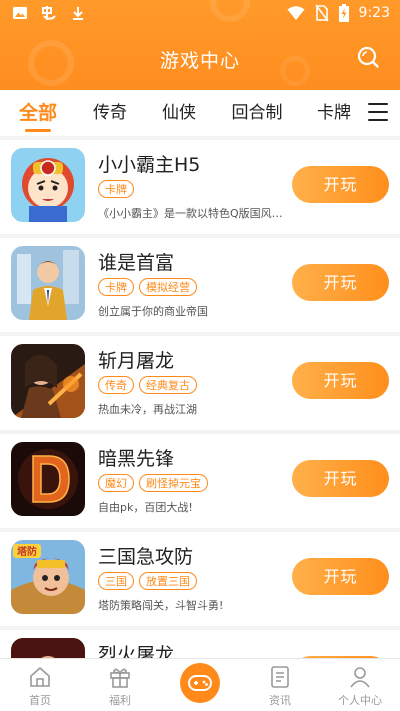 Image resolution: width=400 pixels, height=711 pixels. Describe the element at coordinates (200, 285) in the screenshot. I see `list-item: 谁是首富 卡牌 模拟经营 创立属于你的商业帝国 开玩` at that location.